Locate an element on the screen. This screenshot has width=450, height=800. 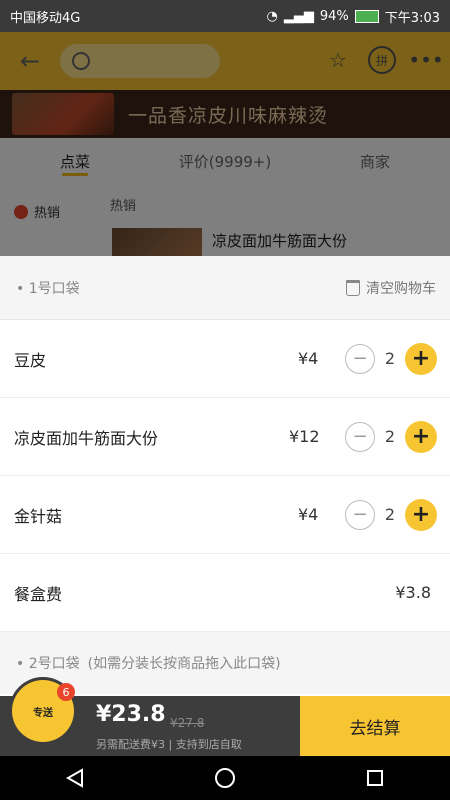
fee-price: ¥3.8 is located at coordinates (413, 592).